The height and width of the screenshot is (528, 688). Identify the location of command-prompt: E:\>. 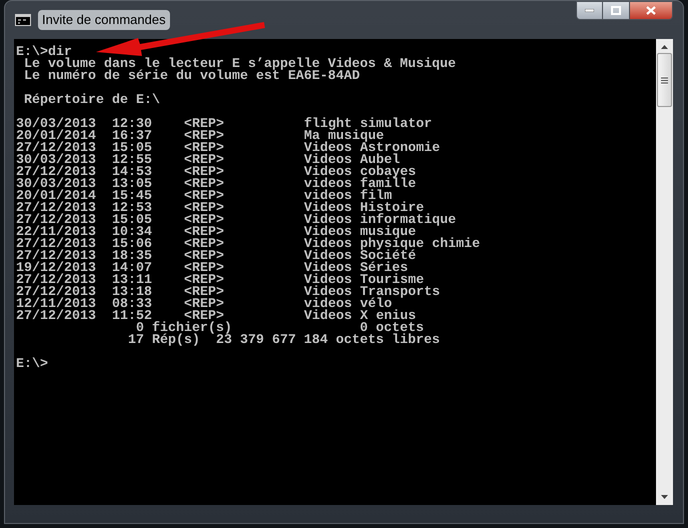
(32, 365).